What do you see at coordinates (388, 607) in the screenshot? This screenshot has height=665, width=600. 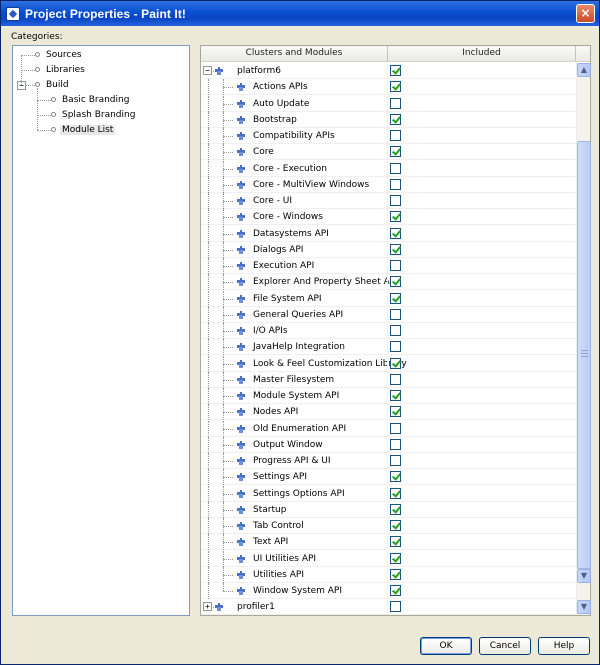 I see `table-row: + profiler1` at bounding box center [388, 607].